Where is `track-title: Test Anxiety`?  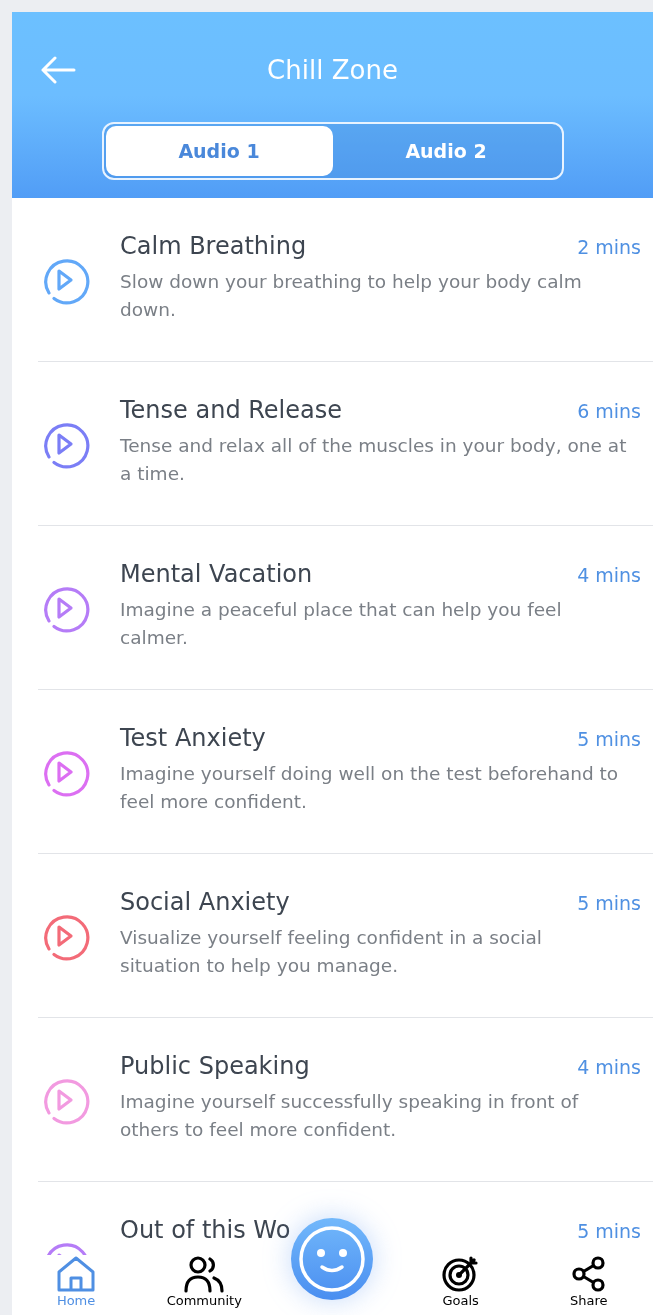
track-title: Test Anxiety is located at coordinates (193, 738).